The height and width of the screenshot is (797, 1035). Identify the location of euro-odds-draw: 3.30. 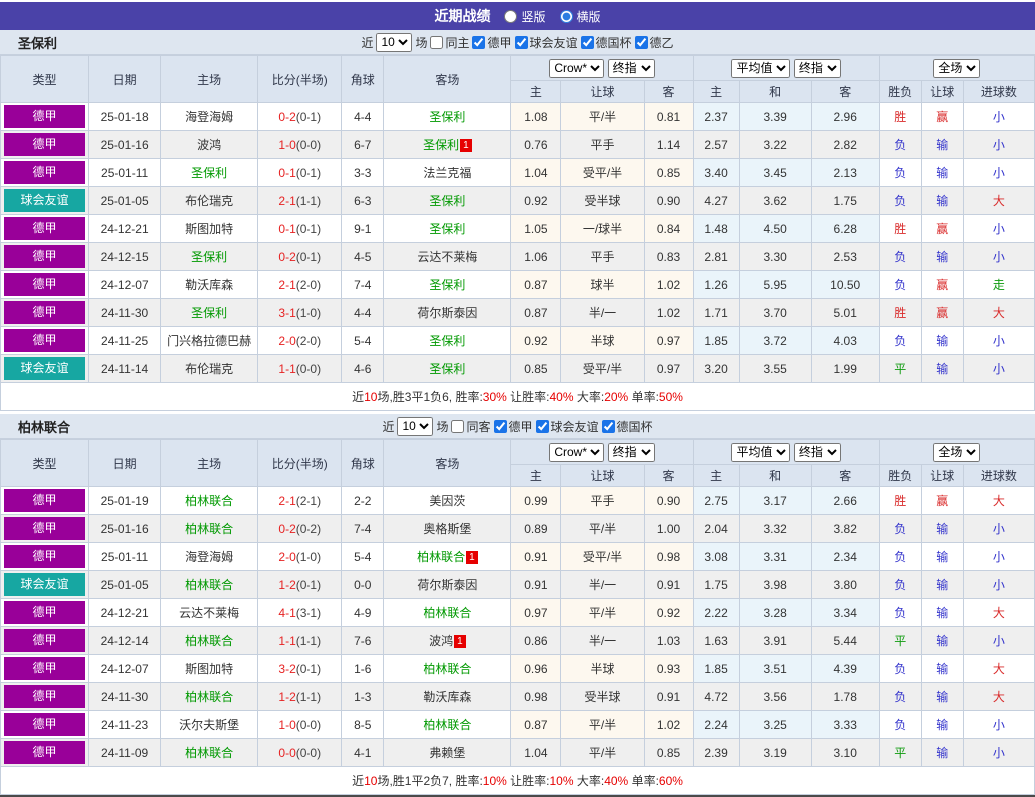
(775, 256).